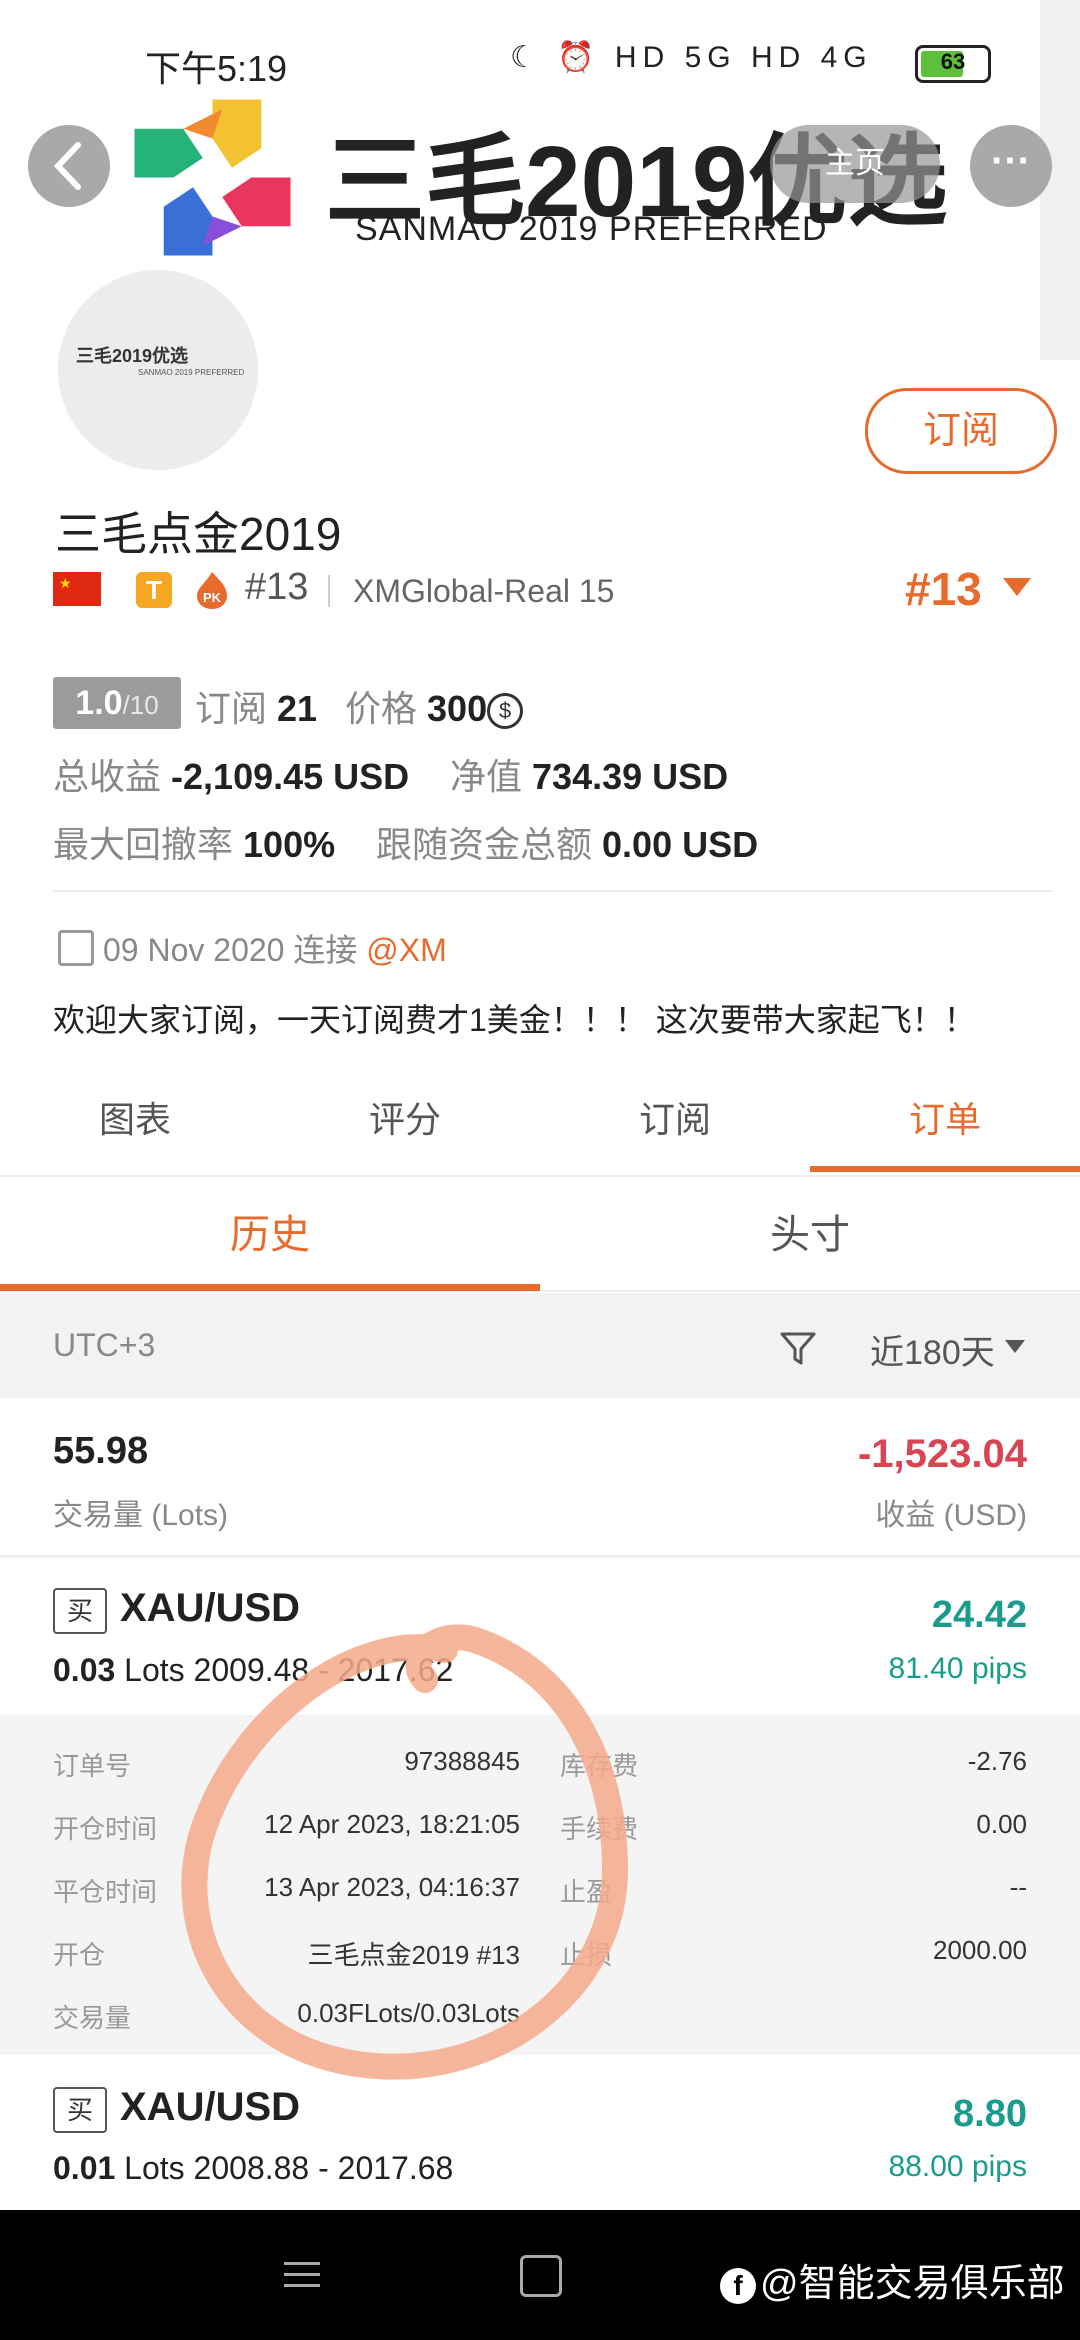  I want to click on equity-stat: 净值 734.39 USD, so click(589, 776).